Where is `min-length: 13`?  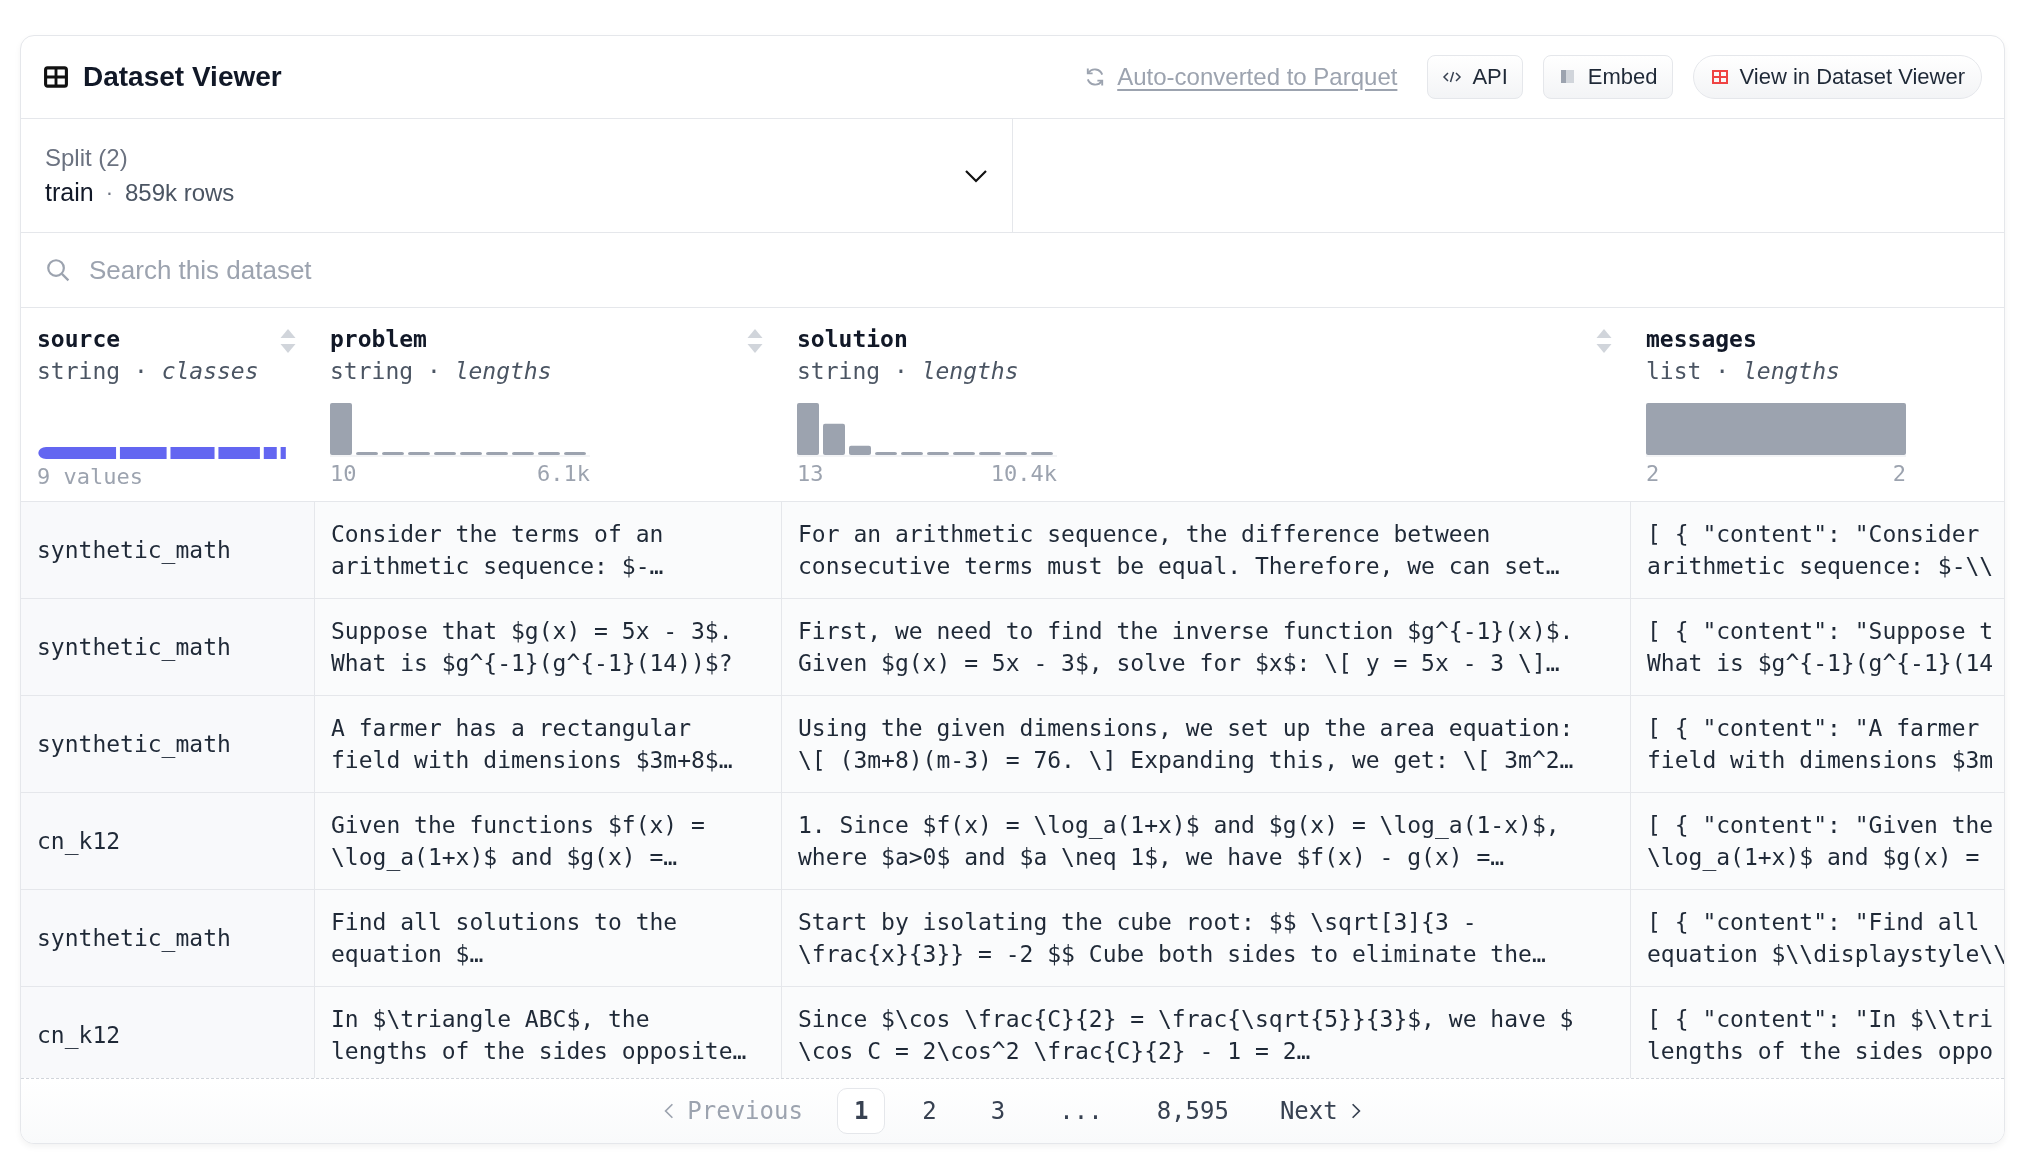 min-length: 13 is located at coordinates (810, 473).